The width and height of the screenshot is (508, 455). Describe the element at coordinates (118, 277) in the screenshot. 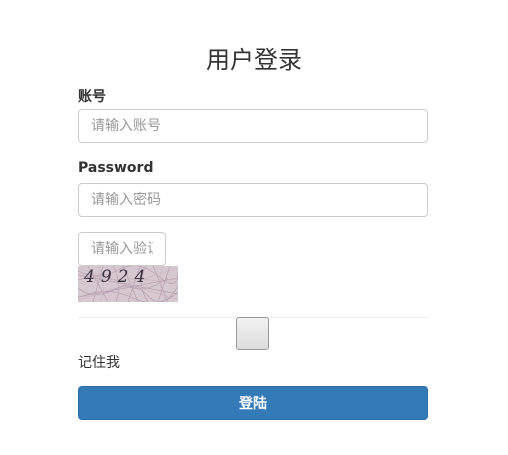

I see `captcha-code: 4924` at that location.